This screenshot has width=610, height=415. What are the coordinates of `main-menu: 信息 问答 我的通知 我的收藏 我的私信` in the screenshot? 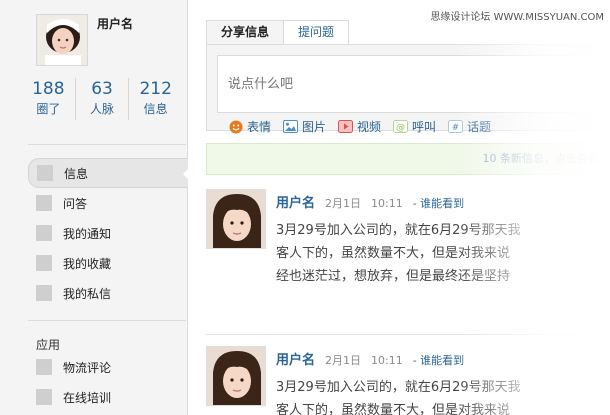 It's located at (108, 233).